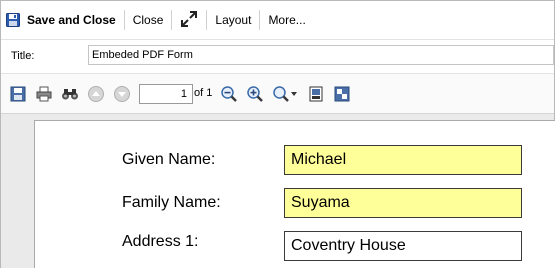 This screenshot has height=268, width=555. What do you see at coordinates (160, 241) in the screenshot?
I see `address-1-label: Address 1:` at bounding box center [160, 241].